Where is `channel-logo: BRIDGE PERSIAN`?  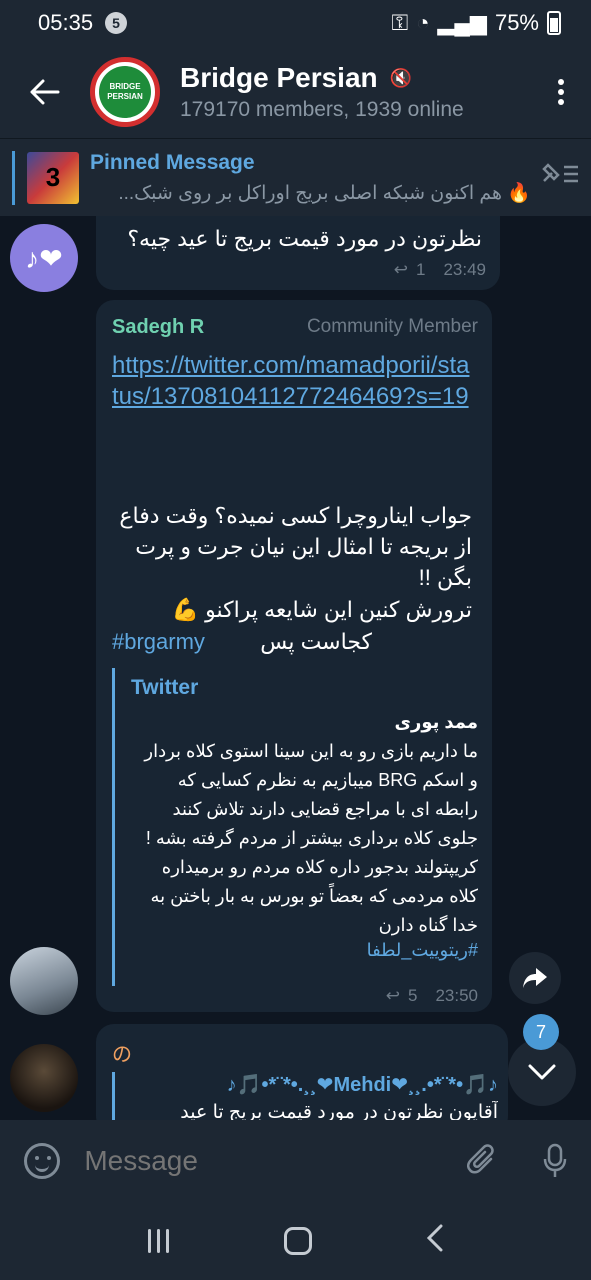
channel-logo: BRIDGE PERSIAN is located at coordinates (125, 92).